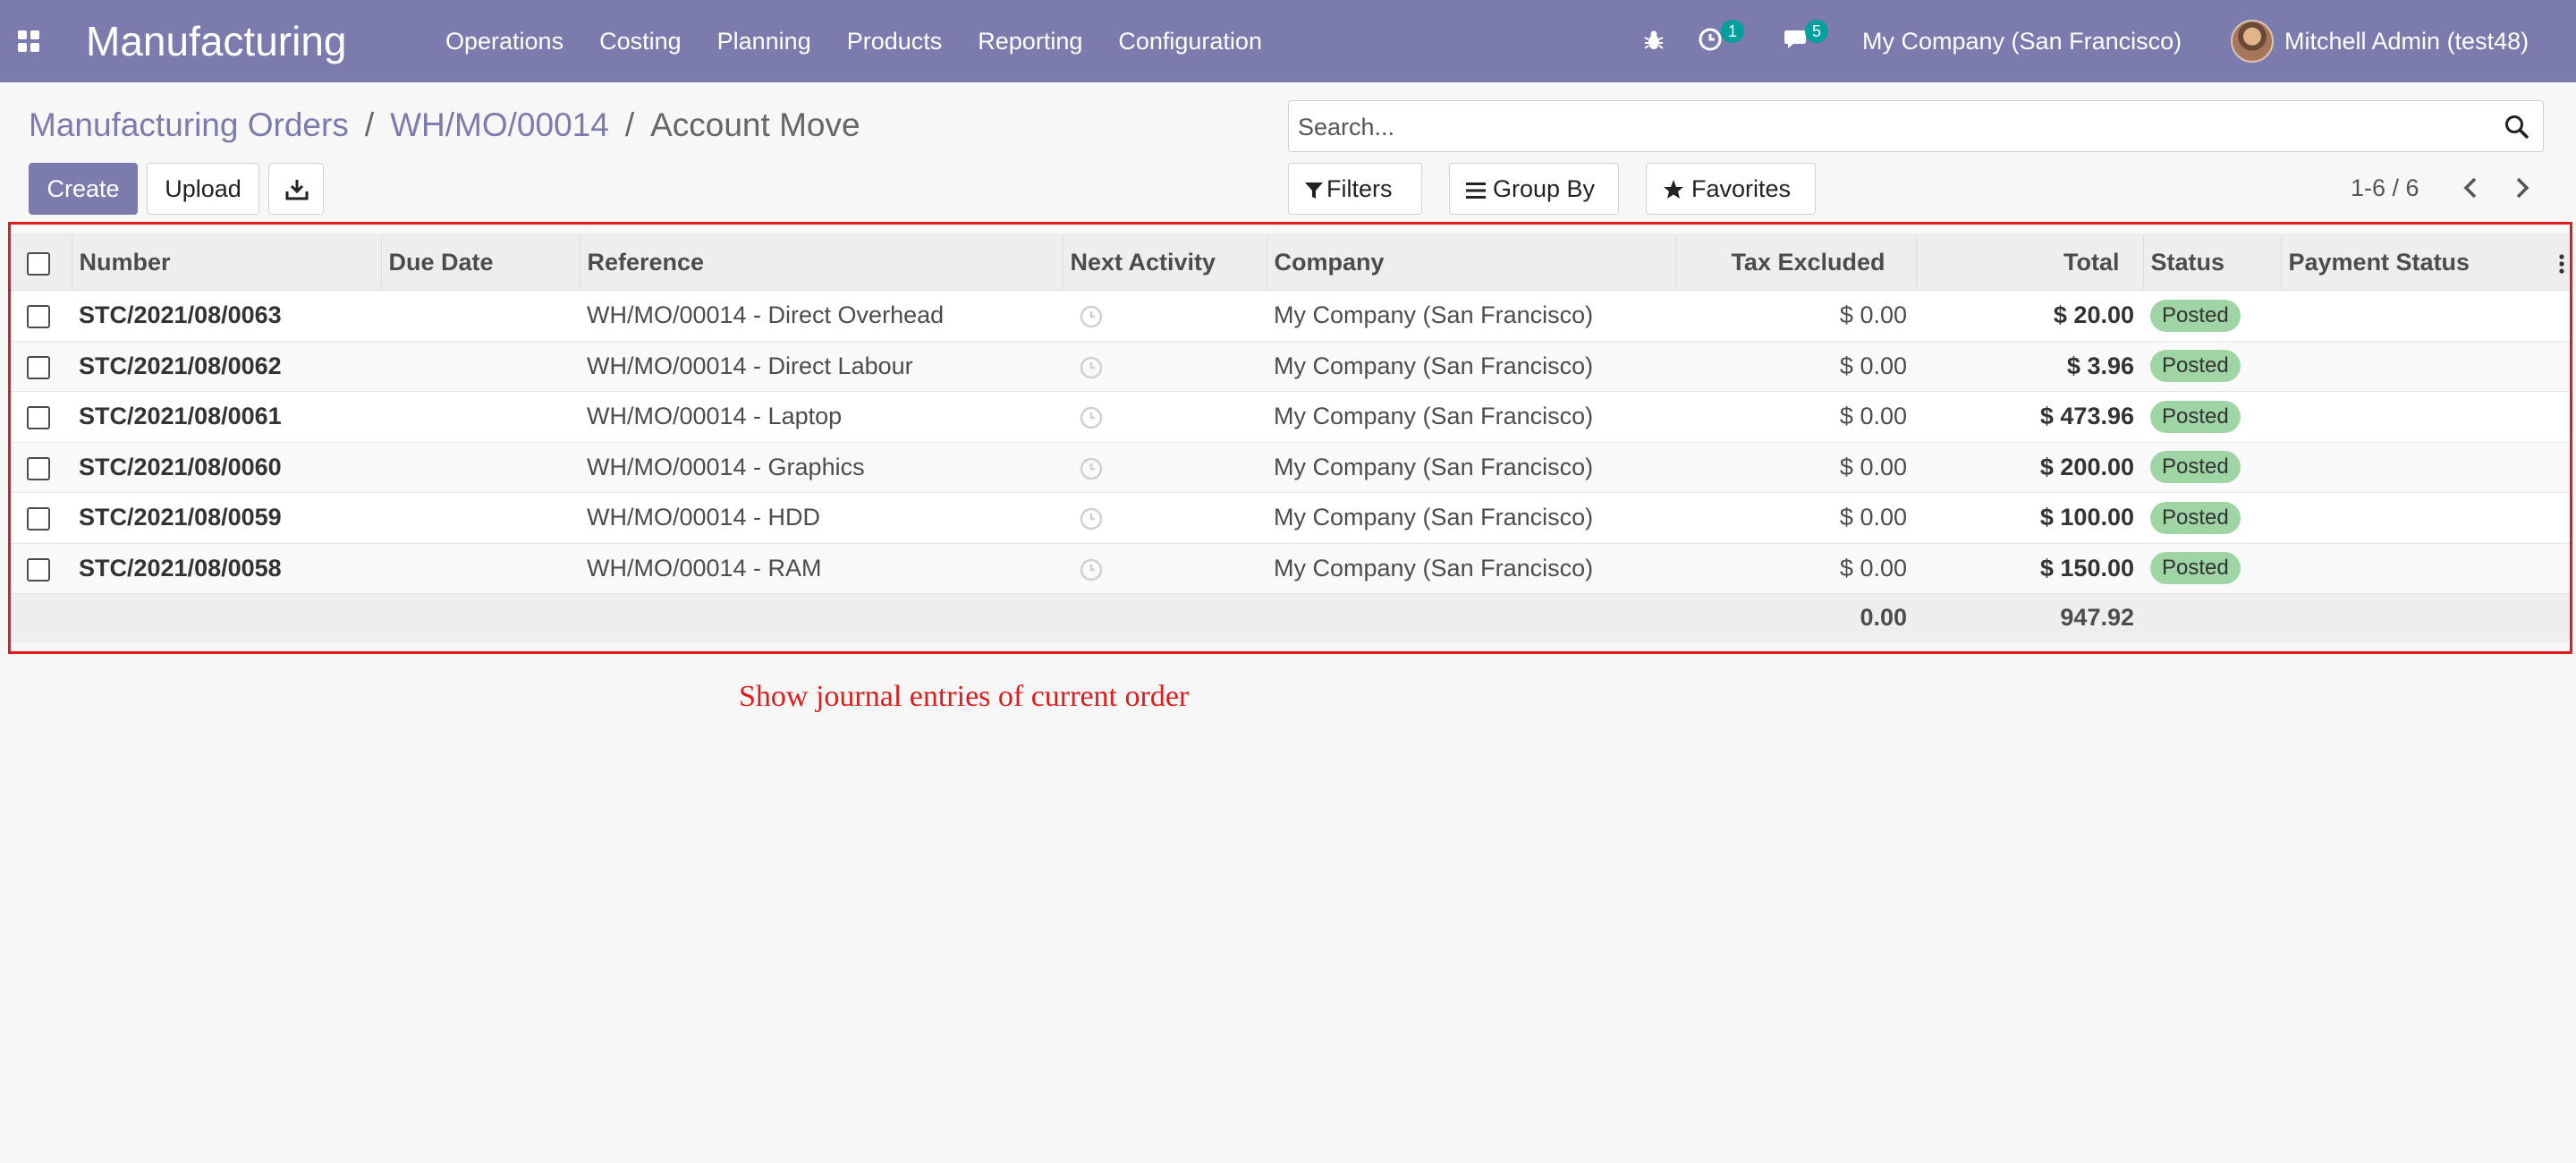 Image resolution: width=2576 pixels, height=1163 pixels. I want to click on menu-planning: Planning, so click(764, 41).